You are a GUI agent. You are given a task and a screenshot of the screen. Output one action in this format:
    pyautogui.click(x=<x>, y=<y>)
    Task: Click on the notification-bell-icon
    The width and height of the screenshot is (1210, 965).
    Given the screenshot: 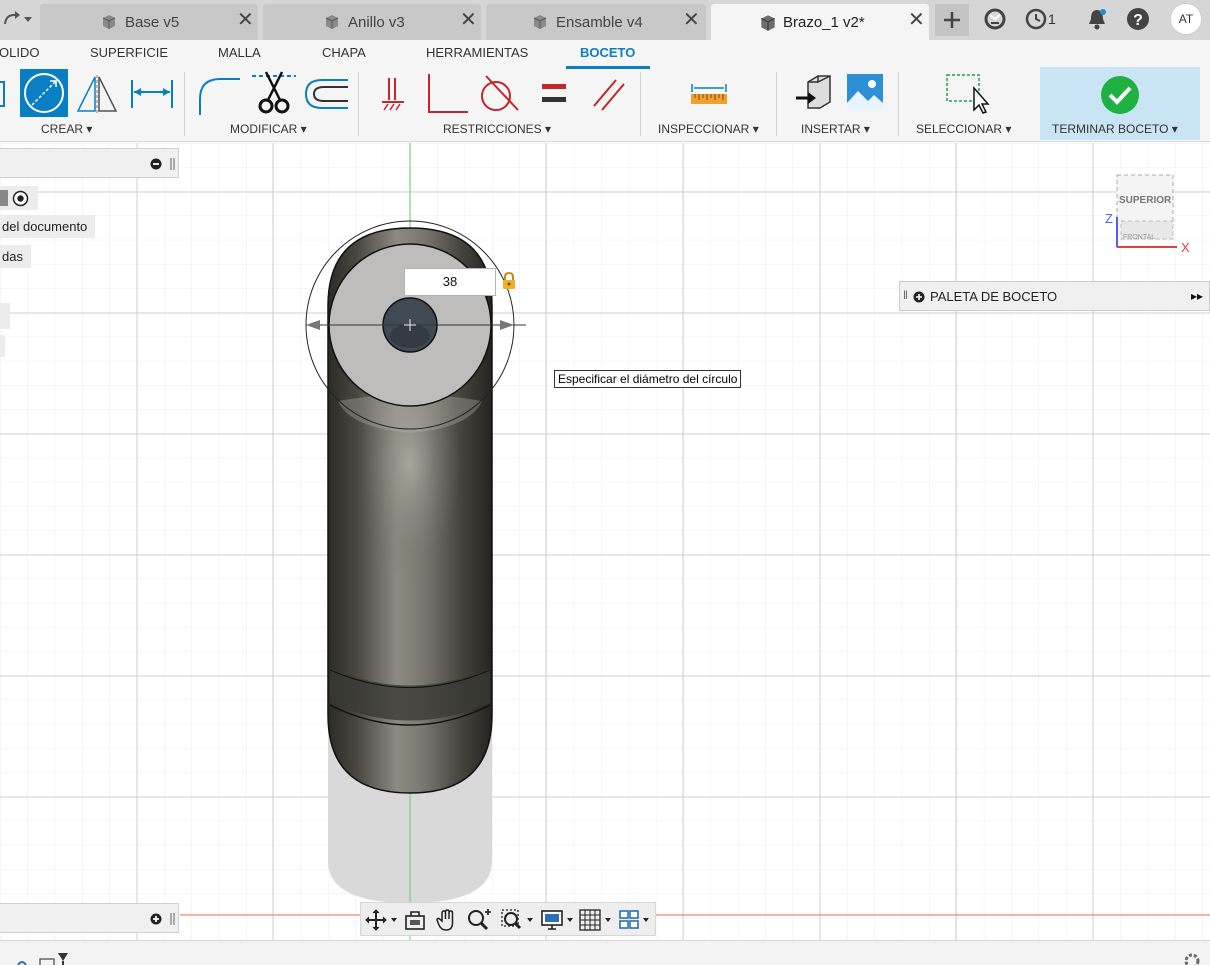 What is the action you would take?
    pyautogui.click(x=1097, y=21)
    